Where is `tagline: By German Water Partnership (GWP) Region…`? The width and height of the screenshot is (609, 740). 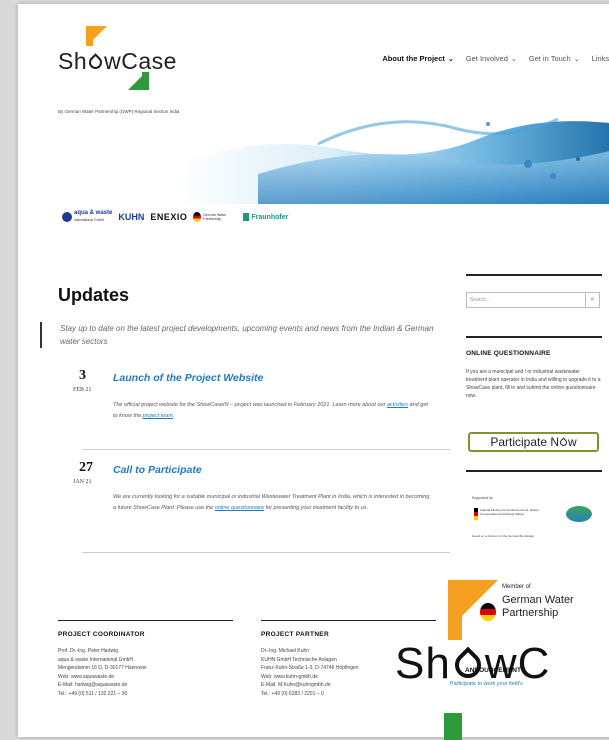
tagline: By German Water Partnership (GWP) Region… is located at coordinates (119, 111).